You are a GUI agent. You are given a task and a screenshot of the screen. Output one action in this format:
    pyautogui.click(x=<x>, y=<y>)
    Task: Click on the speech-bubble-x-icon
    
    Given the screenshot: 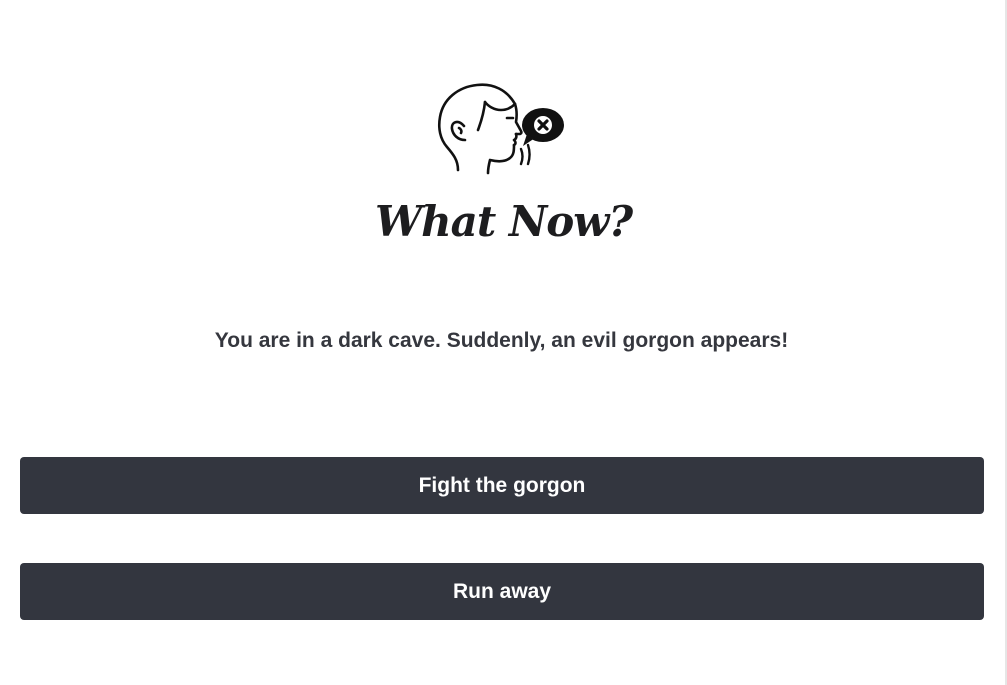 What is the action you would take?
    pyautogui.click(x=543, y=127)
    